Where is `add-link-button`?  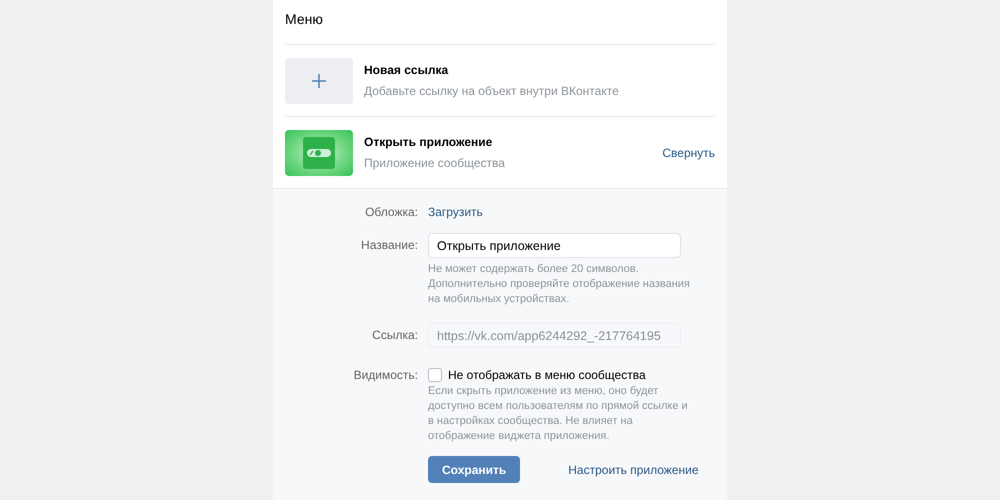
add-link-button is located at coordinates (319, 81).